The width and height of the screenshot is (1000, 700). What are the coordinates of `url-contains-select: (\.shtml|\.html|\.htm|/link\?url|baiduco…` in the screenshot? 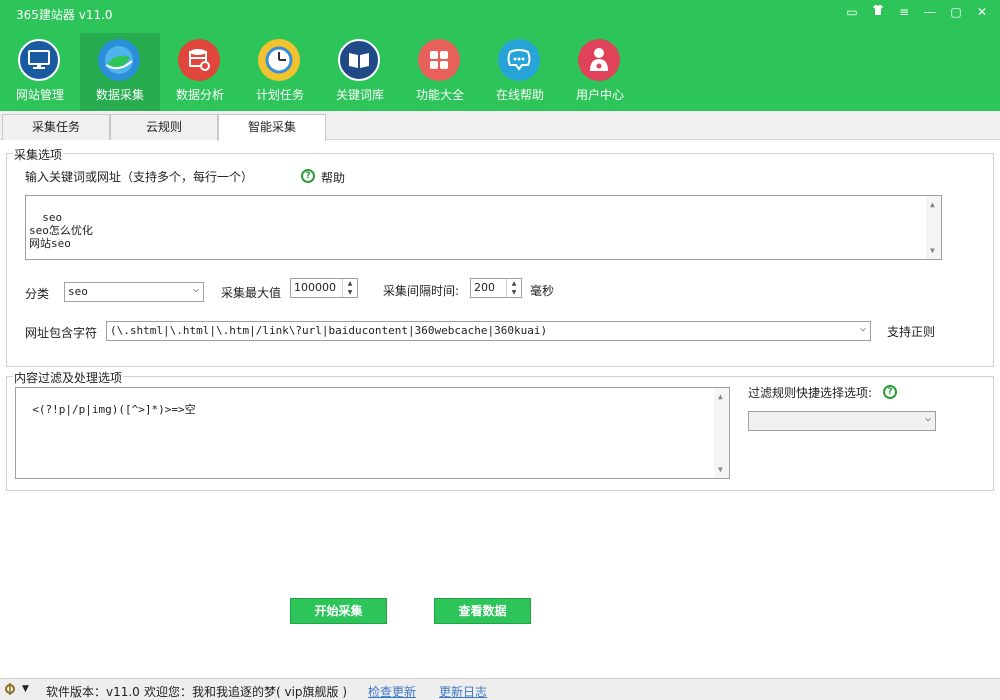 It's located at (488, 331).